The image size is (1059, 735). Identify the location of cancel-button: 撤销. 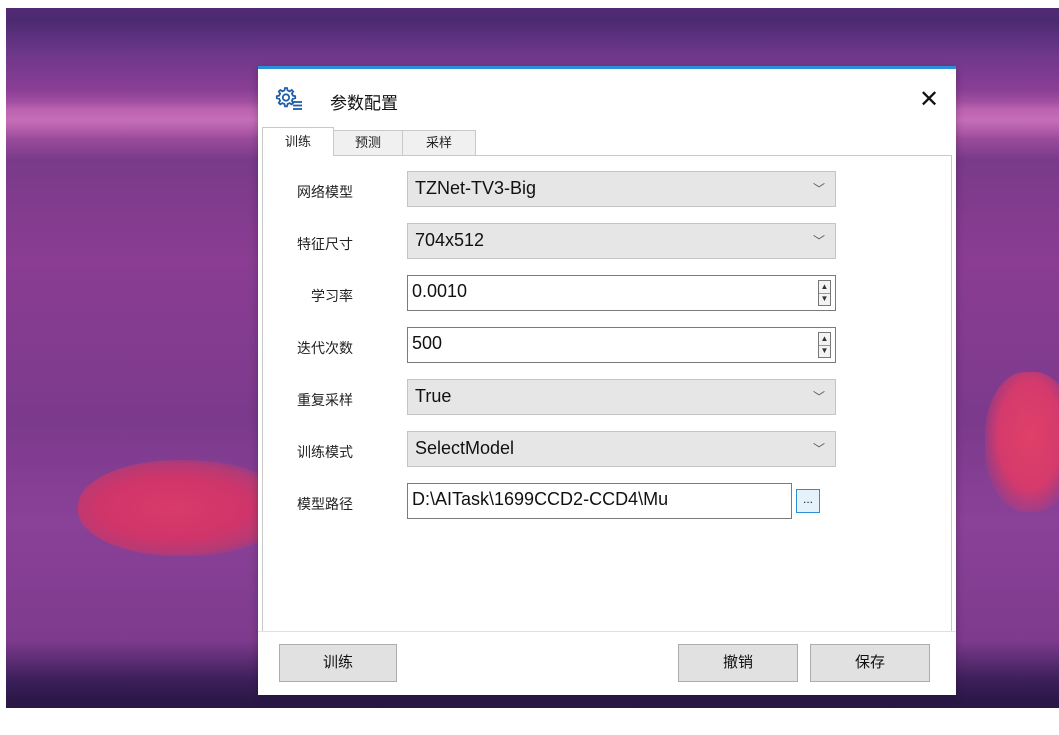
(738, 663).